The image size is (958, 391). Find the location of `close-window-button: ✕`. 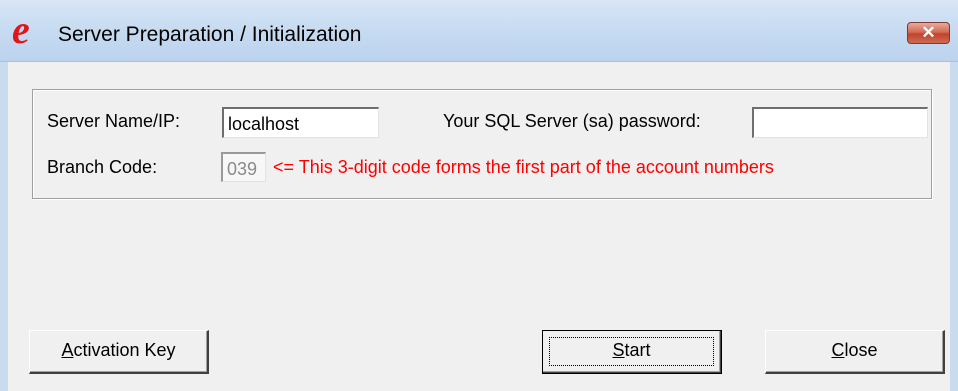

close-window-button: ✕ is located at coordinates (928, 33).